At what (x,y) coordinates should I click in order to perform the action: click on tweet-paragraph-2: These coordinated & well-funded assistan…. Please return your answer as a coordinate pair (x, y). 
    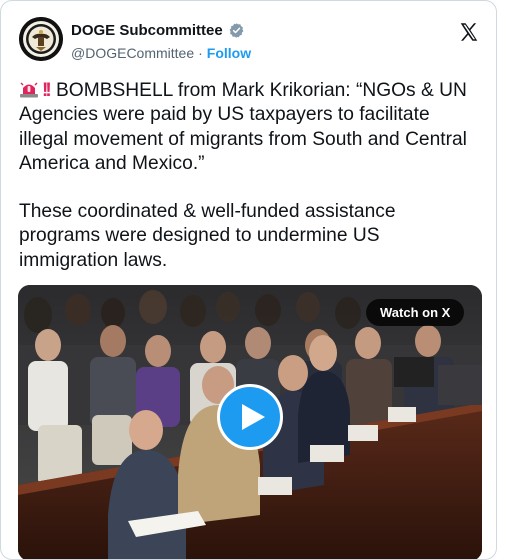
    Looking at the image, I should click on (207, 236).